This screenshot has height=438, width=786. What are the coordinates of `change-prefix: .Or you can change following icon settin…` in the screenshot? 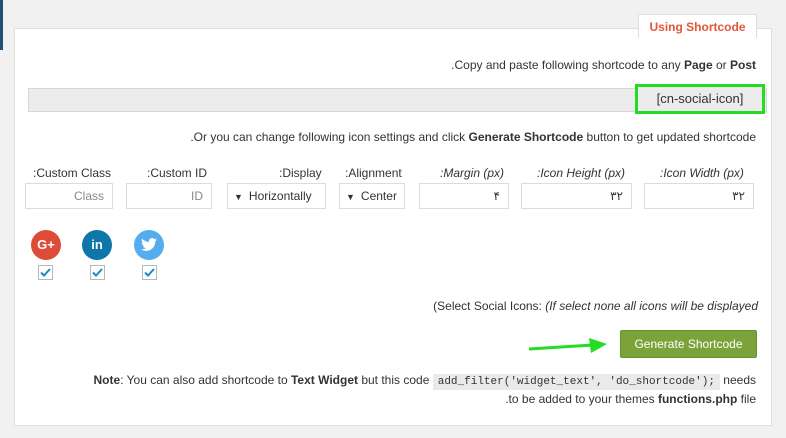 It's located at (329, 137).